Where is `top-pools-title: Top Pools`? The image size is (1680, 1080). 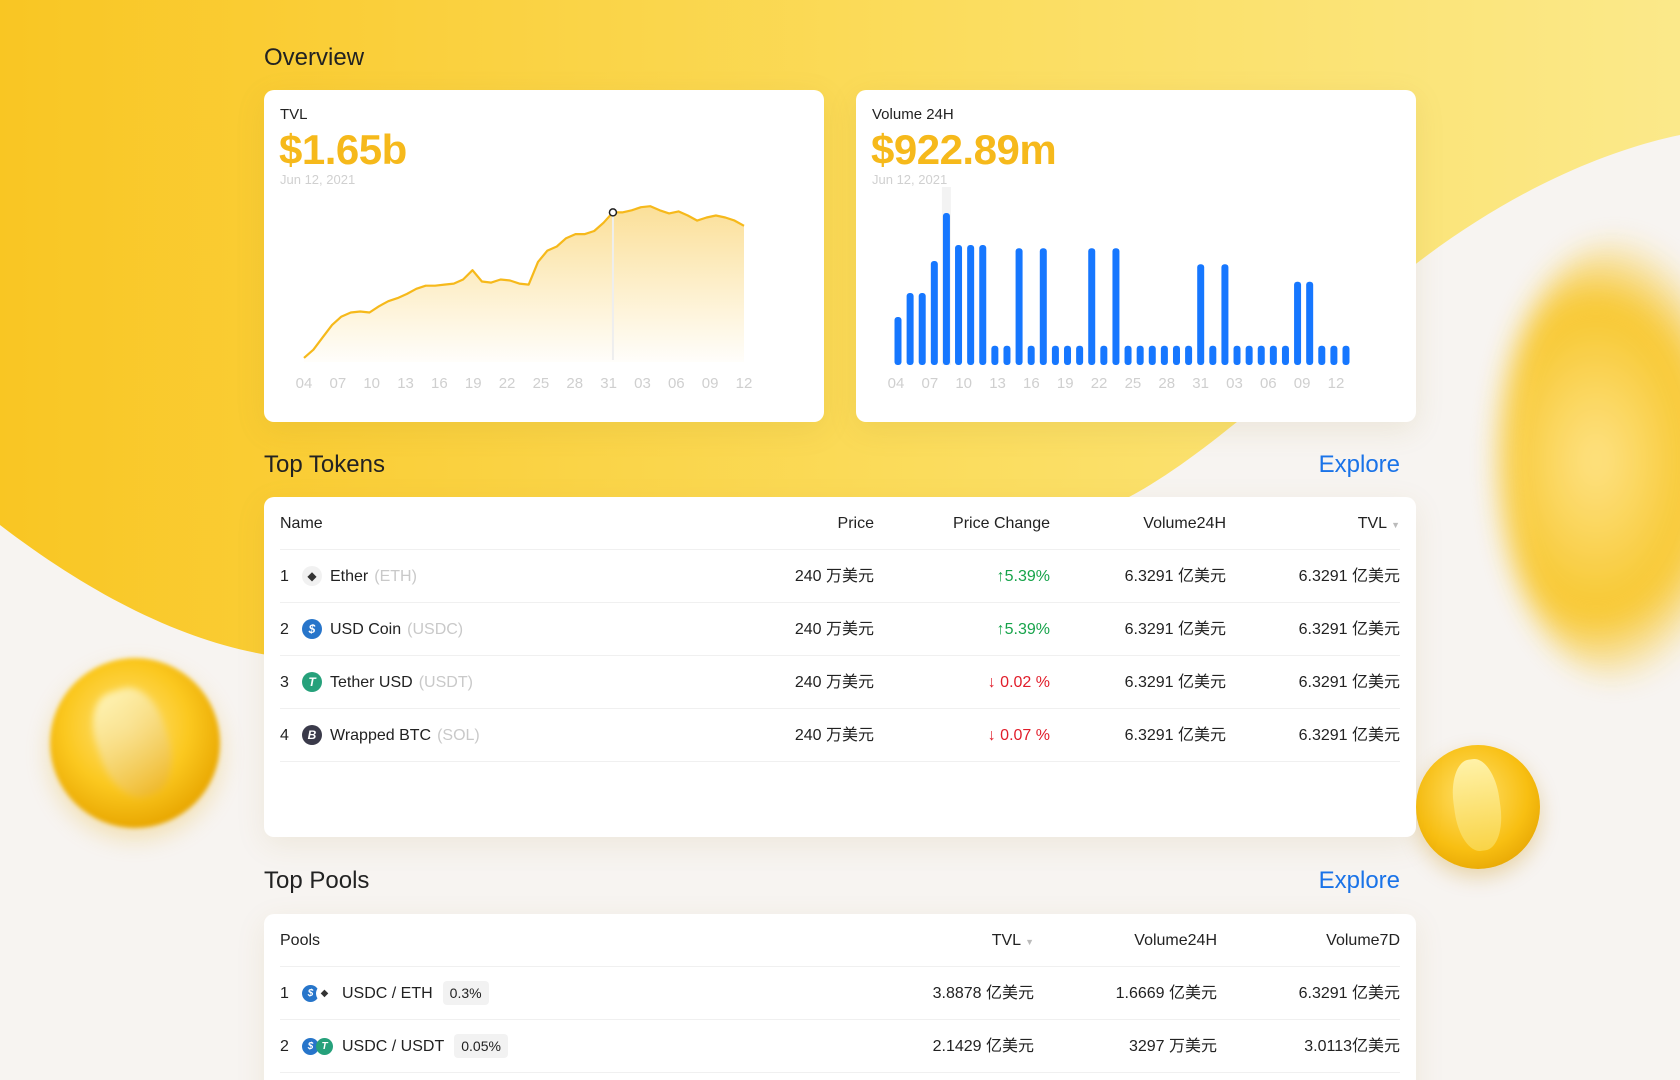 top-pools-title: Top Pools is located at coordinates (317, 880).